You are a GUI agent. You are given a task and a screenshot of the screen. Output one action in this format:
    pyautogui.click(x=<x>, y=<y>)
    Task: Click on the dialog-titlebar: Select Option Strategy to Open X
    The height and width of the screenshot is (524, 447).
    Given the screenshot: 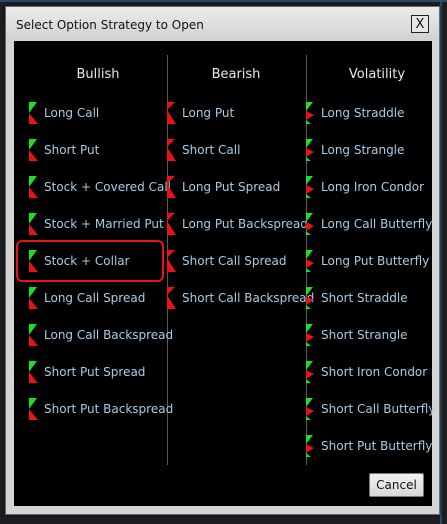 What is the action you would take?
    pyautogui.click(x=222, y=23)
    